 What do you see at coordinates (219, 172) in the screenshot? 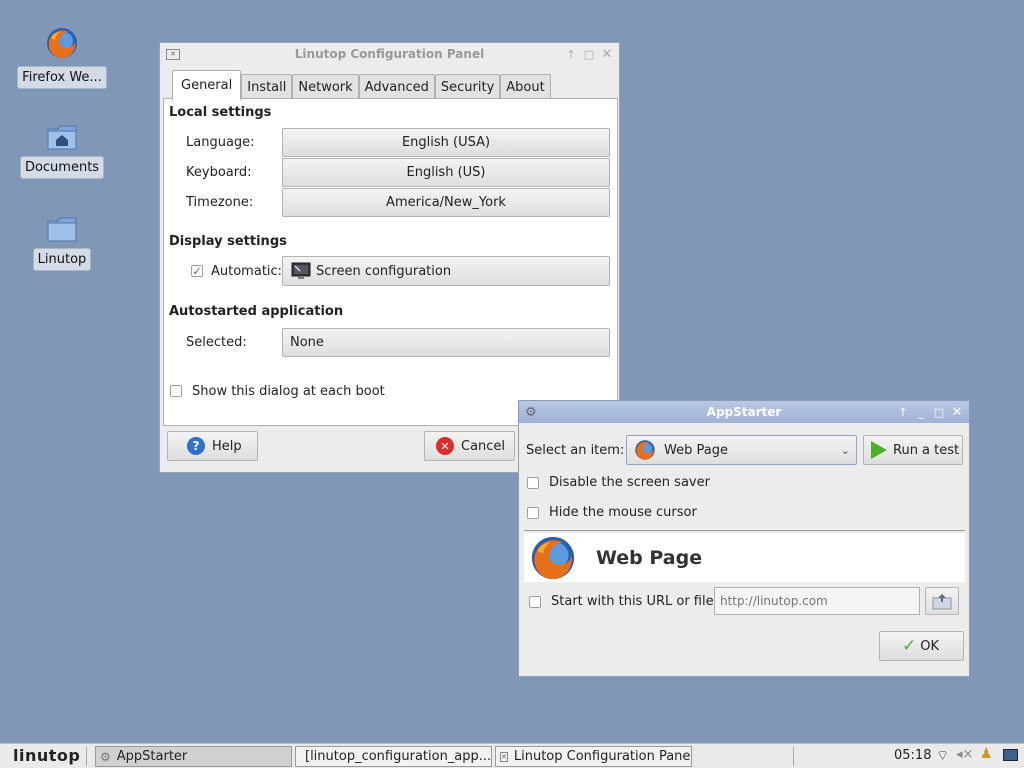
I see `keyboard-label: Keyboard:` at bounding box center [219, 172].